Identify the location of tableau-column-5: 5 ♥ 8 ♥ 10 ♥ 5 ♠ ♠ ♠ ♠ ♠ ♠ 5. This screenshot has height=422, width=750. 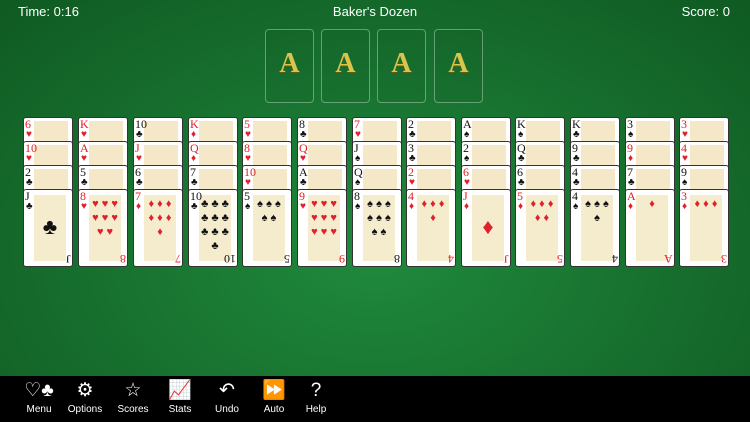
(267, 192).